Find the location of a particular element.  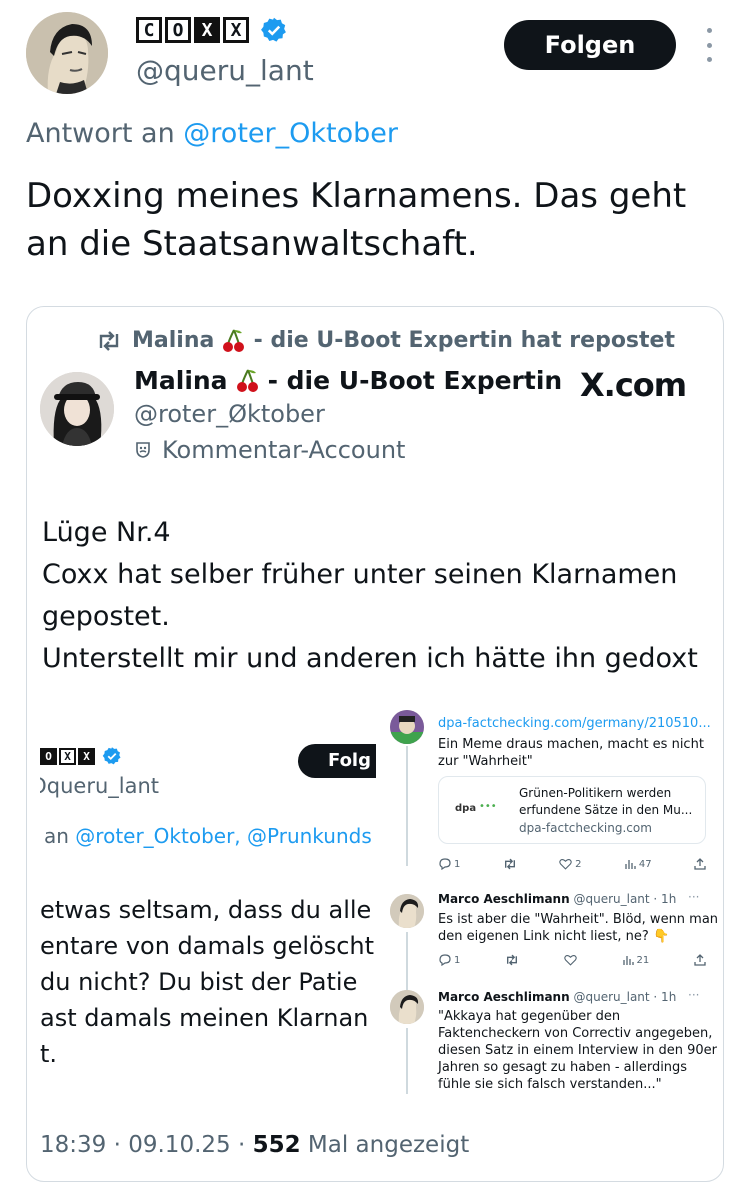

embedded-text-line: etwas seltsam, dass du alle is located at coordinates (206, 910).